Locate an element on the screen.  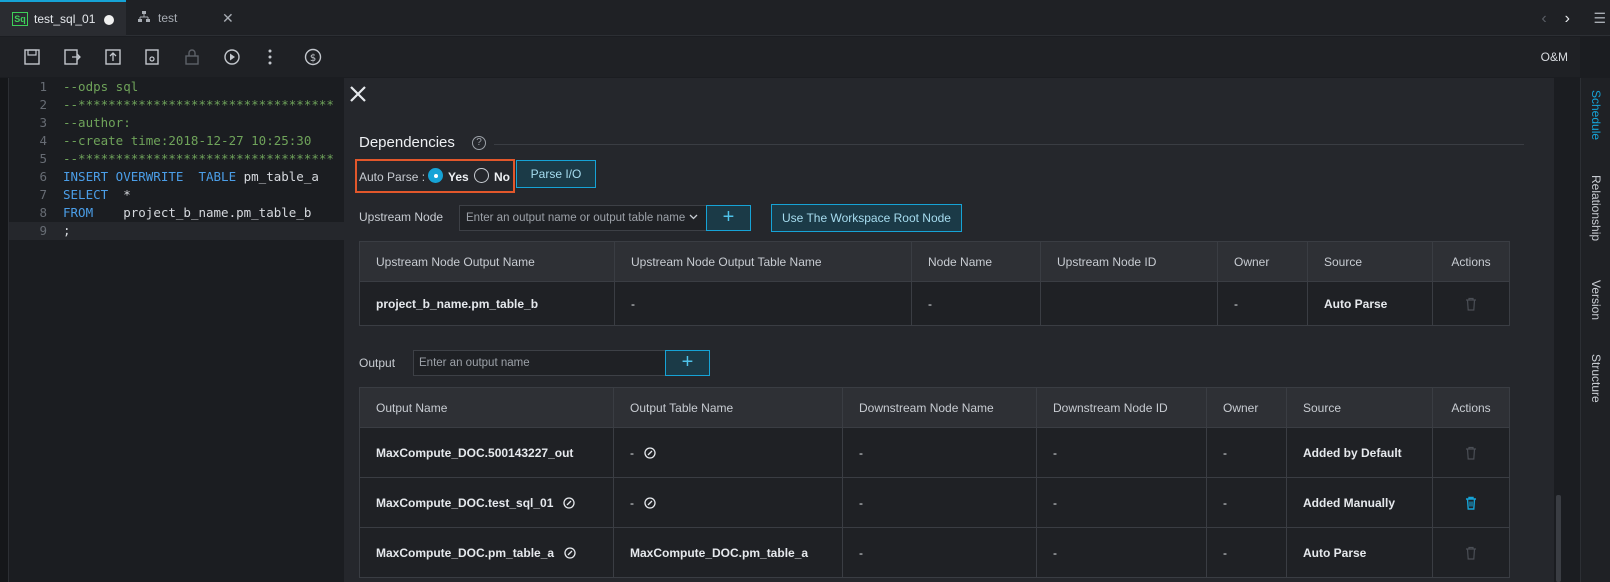
save-as-icon is located at coordinates (72, 57).